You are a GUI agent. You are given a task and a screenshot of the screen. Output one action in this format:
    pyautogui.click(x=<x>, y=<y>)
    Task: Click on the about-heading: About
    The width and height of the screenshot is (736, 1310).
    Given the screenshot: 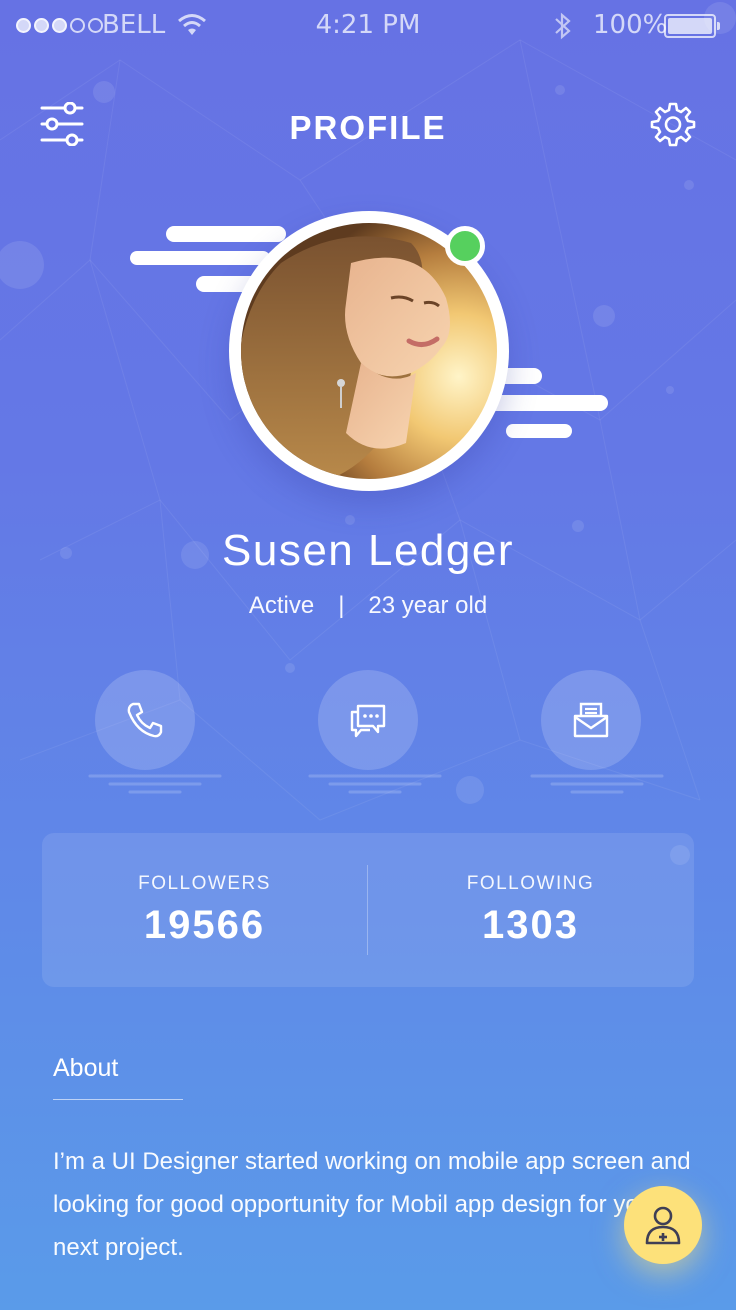 What is the action you would take?
    pyautogui.click(x=86, y=1068)
    